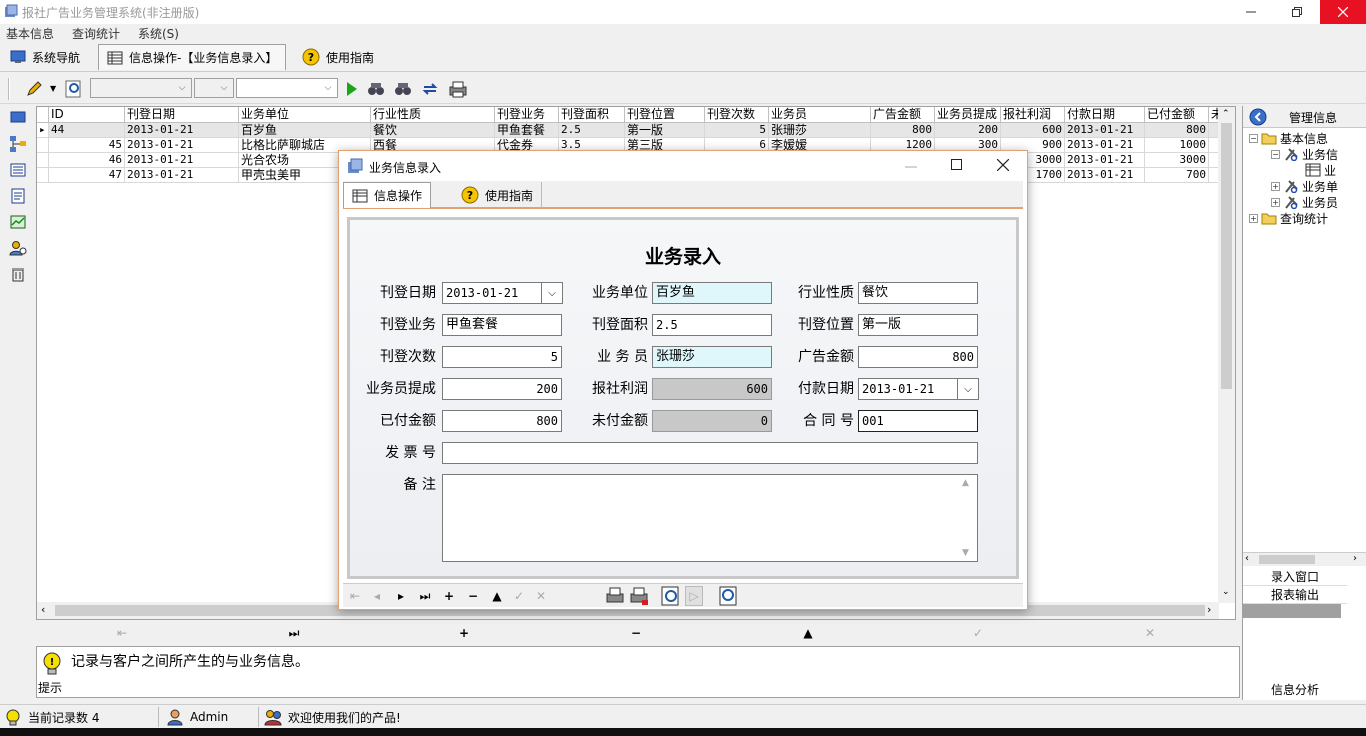 The height and width of the screenshot is (736, 1366). I want to click on find-next-button, so click(403, 89).